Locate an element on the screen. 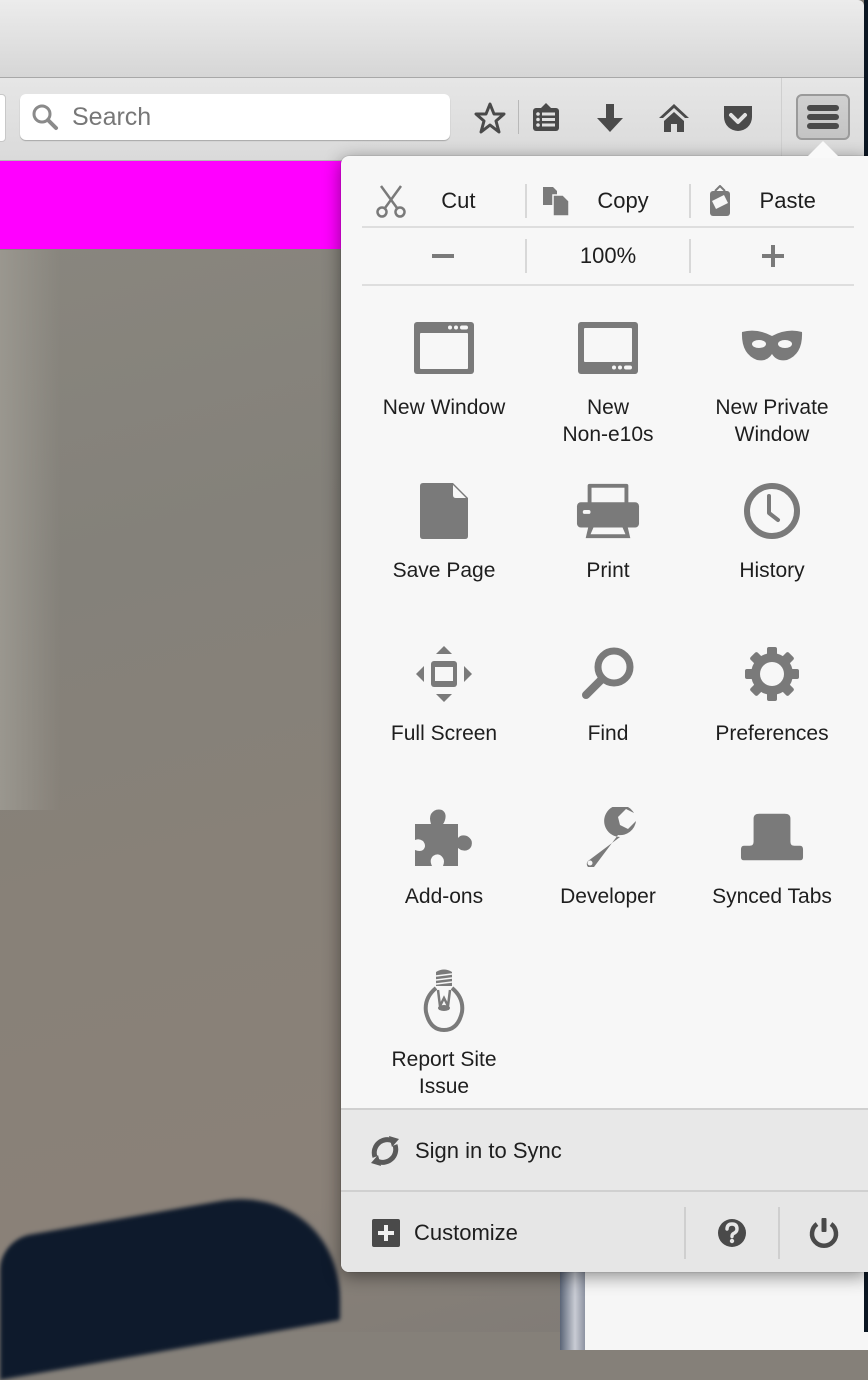  save-page-button: Save Page is located at coordinates (444, 540).